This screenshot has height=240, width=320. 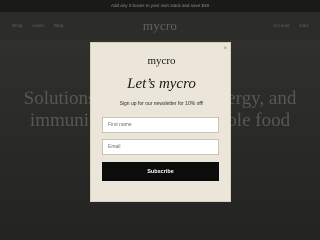 I want to click on close-icon: ×, so click(x=225, y=49).